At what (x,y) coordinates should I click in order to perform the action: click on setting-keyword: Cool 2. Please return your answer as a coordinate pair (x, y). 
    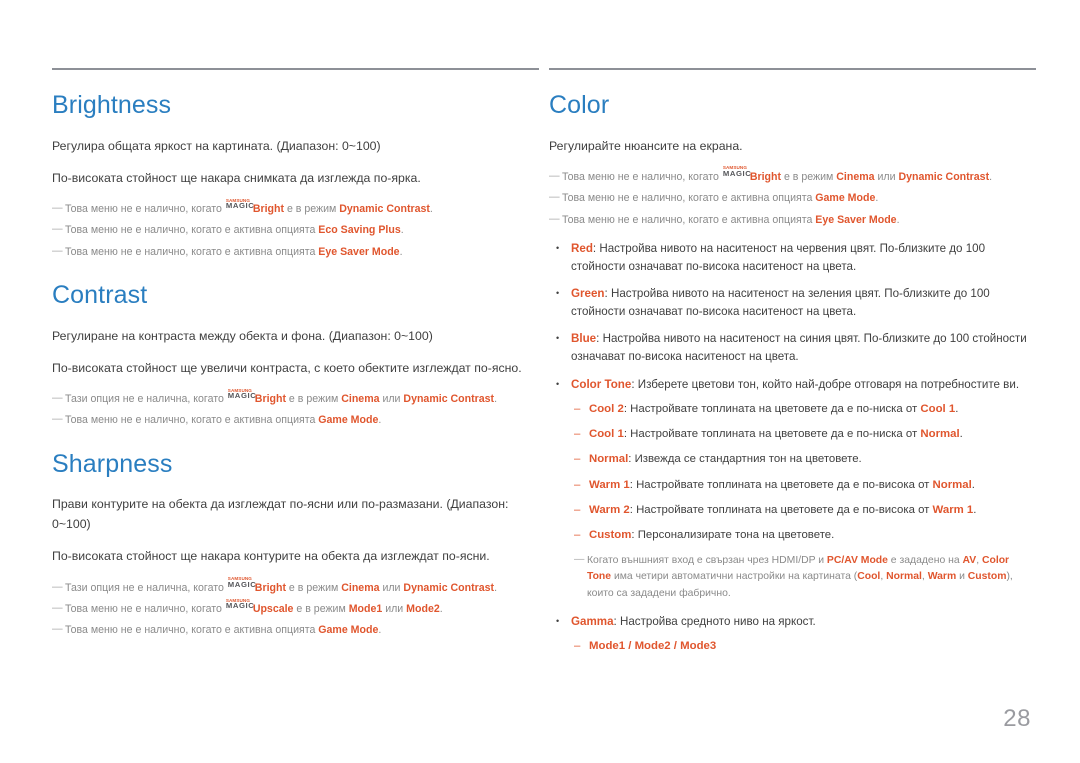
    Looking at the image, I should click on (606, 409).